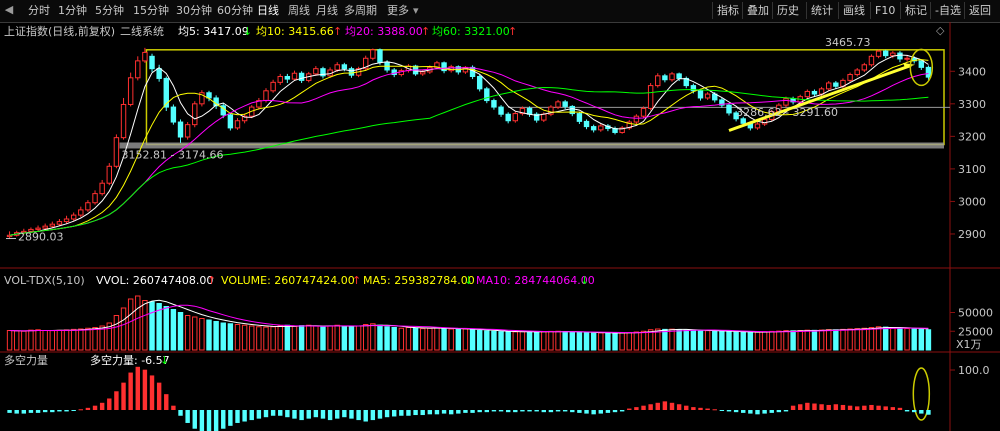 This screenshot has width=1000, height=431. What do you see at coordinates (39, 11) in the screenshot?
I see `tab-fenshi: 分时` at bounding box center [39, 11].